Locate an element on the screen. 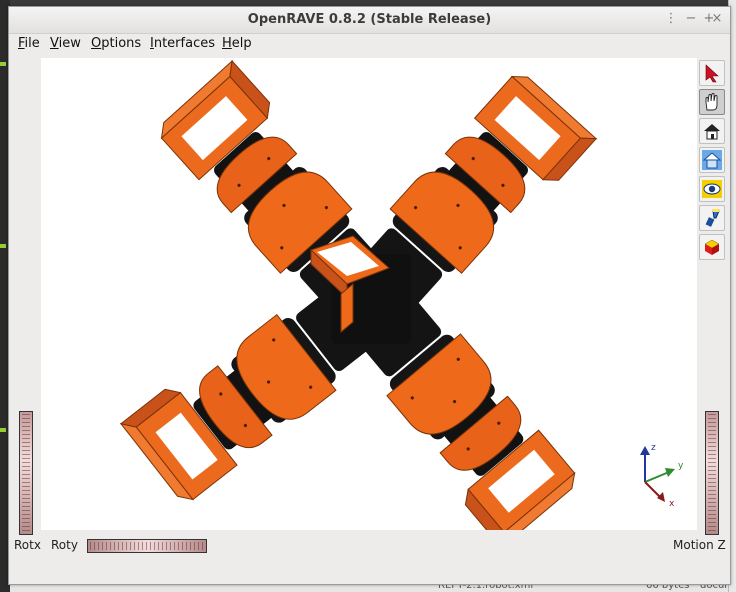  title-bar: OpenRAVE 0.8.2 (Stable Release) ⋮ − + × is located at coordinates (369, 20).